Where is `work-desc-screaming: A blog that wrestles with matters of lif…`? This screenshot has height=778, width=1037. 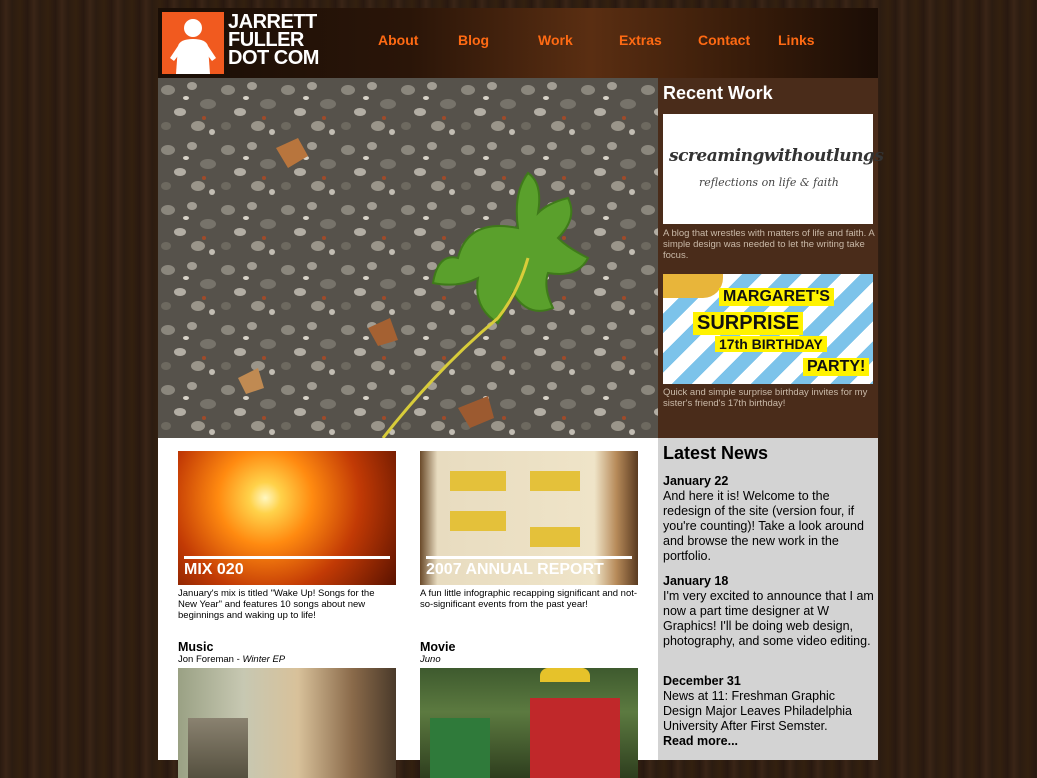
work-desc-screaming: A blog that wrestles with matters of lif… is located at coordinates (769, 244).